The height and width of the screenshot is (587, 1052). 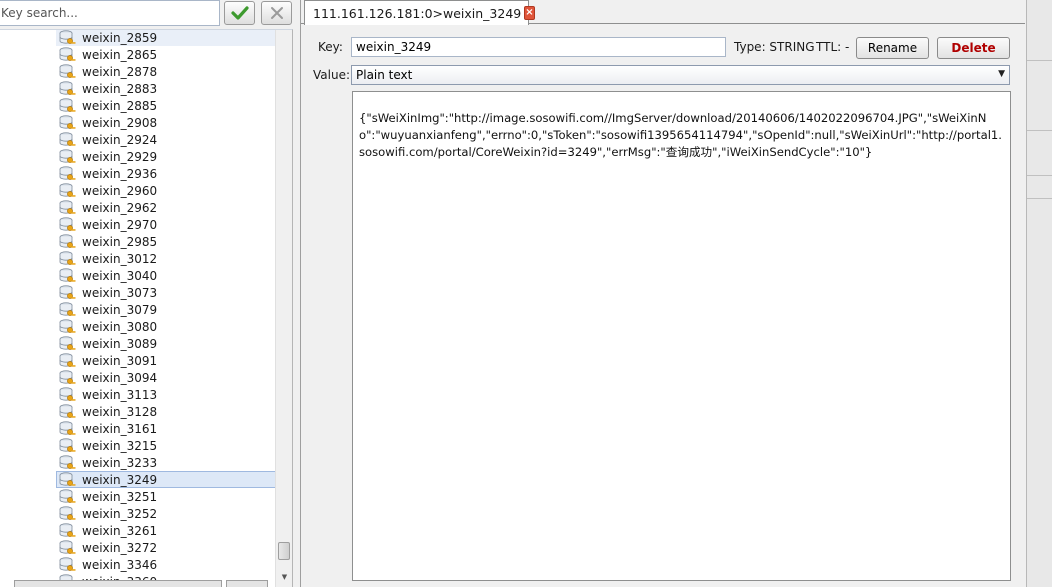 I want to click on tree-key-item: weixin_3215, so click(x=166, y=445).